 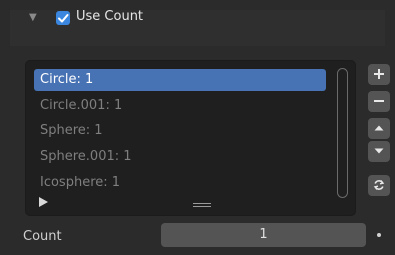 What do you see at coordinates (33, 18) in the screenshot?
I see `collapse-triangle-icon: ▼` at bounding box center [33, 18].